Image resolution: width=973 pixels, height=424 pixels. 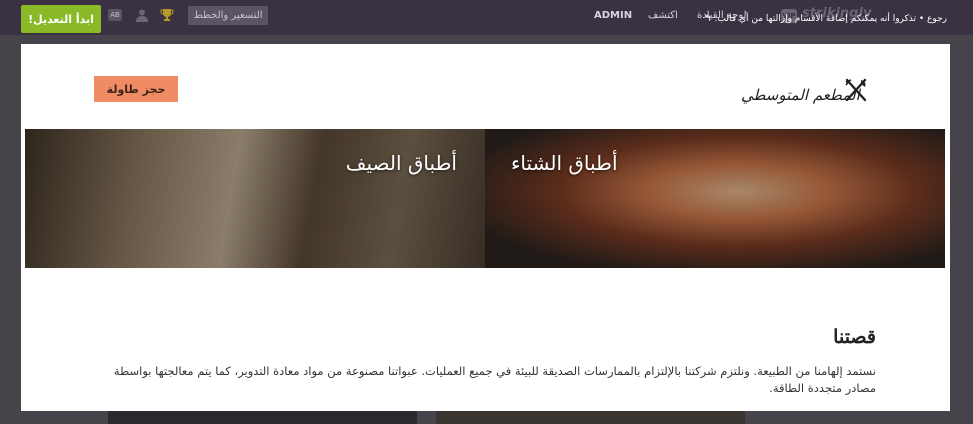 What do you see at coordinates (708, 19) in the screenshot?
I see `back-arrow-icon: ↰` at bounding box center [708, 19].